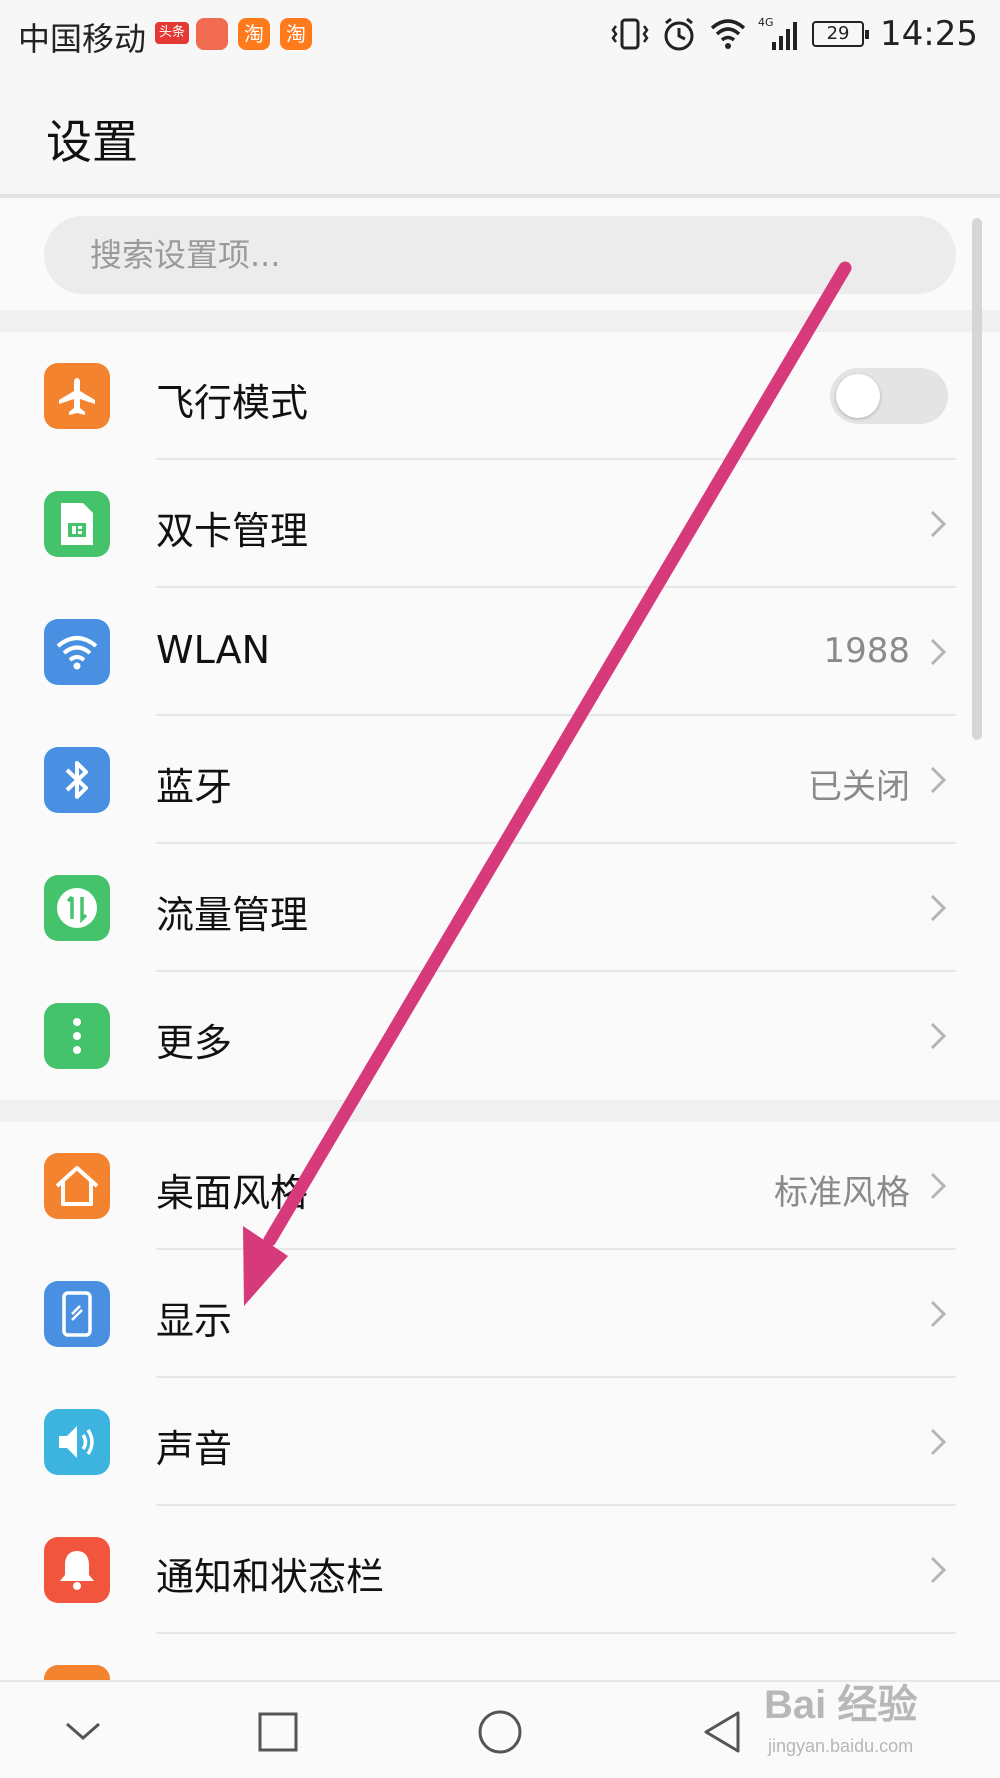 This screenshot has height=1778, width=1000. Describe the element at coordinates (500, 652) in the screenshot. I see `settings-item-wlan: WLAN 1988` at that location.